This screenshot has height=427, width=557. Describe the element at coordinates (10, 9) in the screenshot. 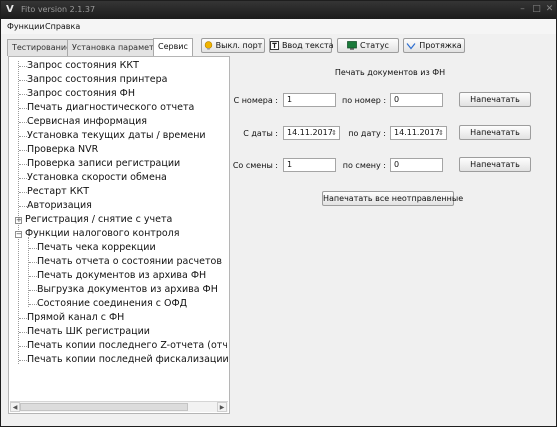

I see `fito-logo-icon: V` at that location.